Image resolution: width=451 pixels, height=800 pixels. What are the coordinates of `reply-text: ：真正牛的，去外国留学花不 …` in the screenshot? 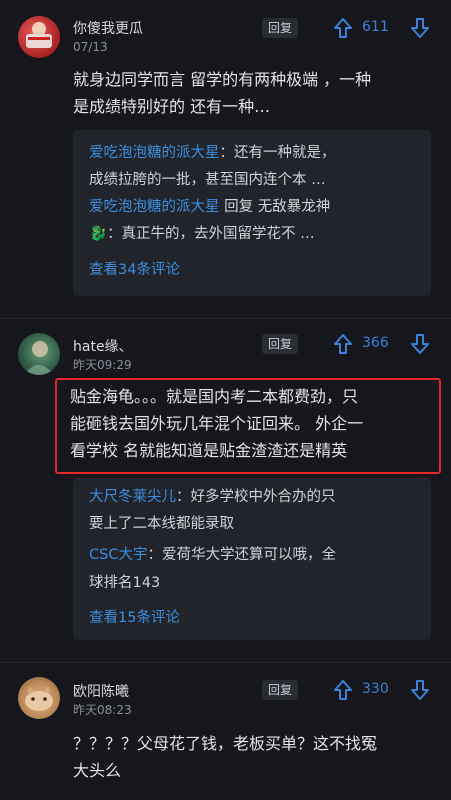 It's located at (211, 234).